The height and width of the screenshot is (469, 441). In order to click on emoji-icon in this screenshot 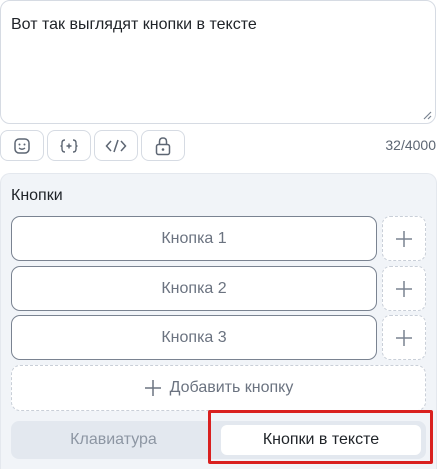, I will do `click(22, 145)`.